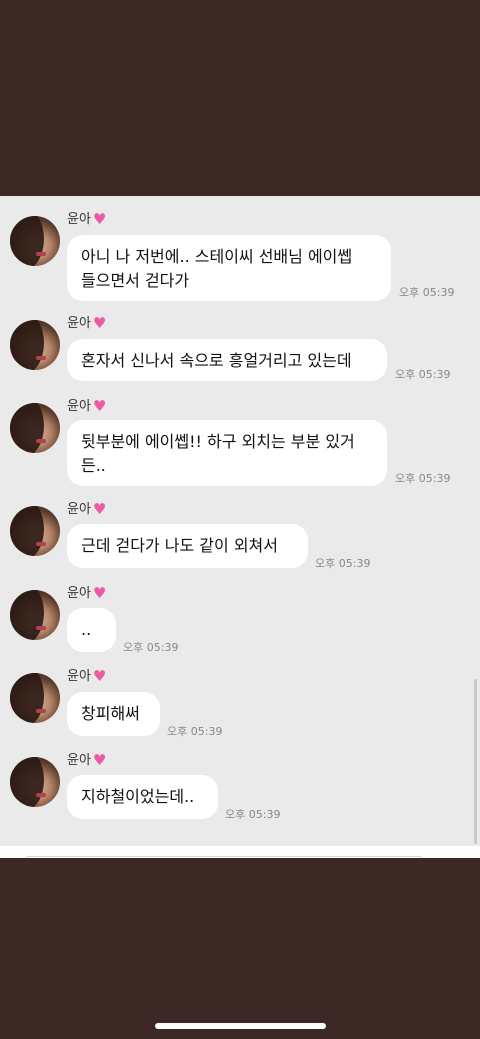 The height and width of the screenshot is (1039, 480). I want to click on message-bubble: 근데 걷다가 나도 같이 외쳐서, so click(187, 546).